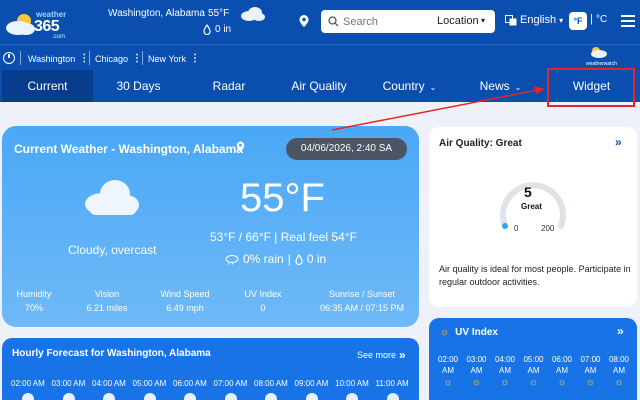 The width and height of the screenshot is (640, 400). Describe the element at coordinates (263, 301) in the screenshot. I see `stat-uv-index: UV Index 0` at that location.